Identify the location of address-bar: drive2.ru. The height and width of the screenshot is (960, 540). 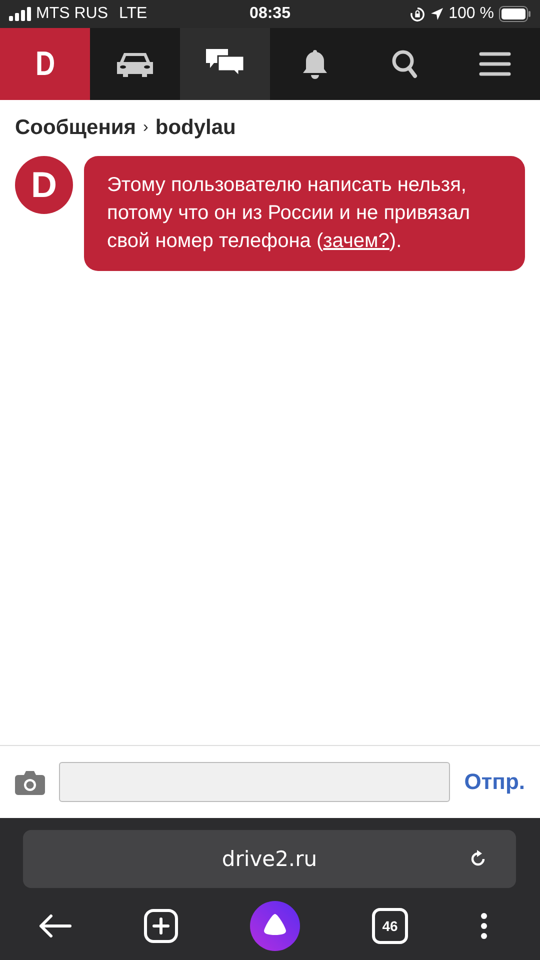
(269, 859).